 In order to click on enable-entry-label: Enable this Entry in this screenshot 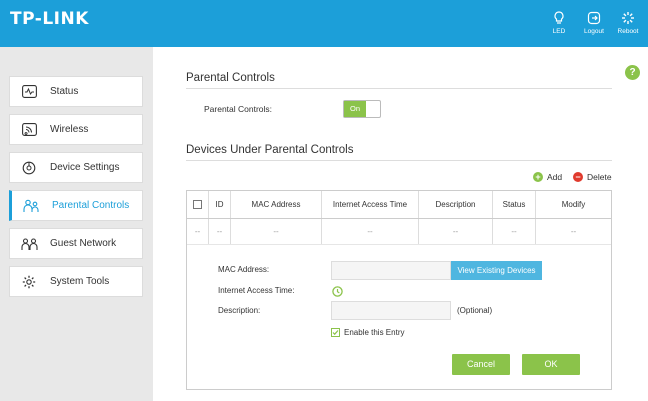, I will do `click(374, 332)`.